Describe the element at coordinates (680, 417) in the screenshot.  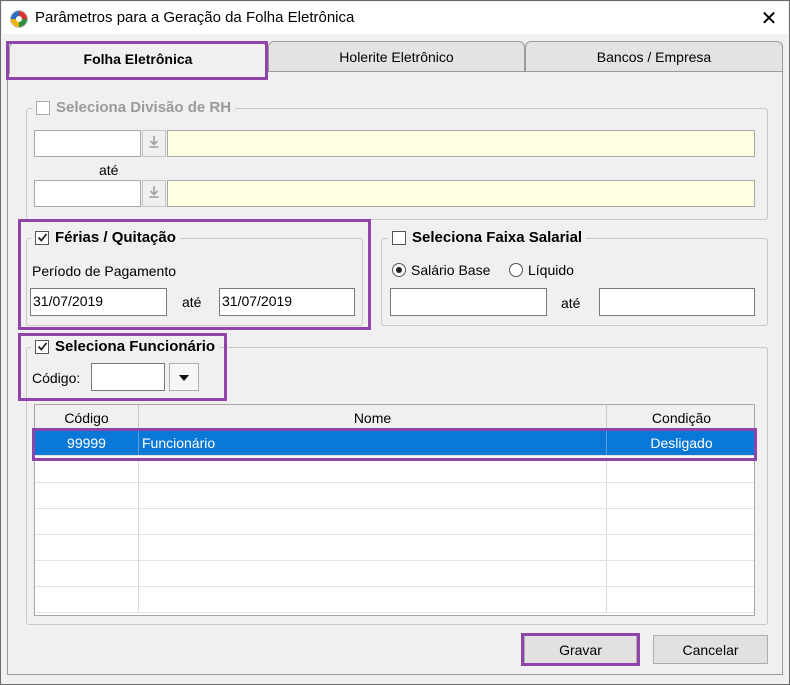
I see `column-header-condicao: Condição` at that location.